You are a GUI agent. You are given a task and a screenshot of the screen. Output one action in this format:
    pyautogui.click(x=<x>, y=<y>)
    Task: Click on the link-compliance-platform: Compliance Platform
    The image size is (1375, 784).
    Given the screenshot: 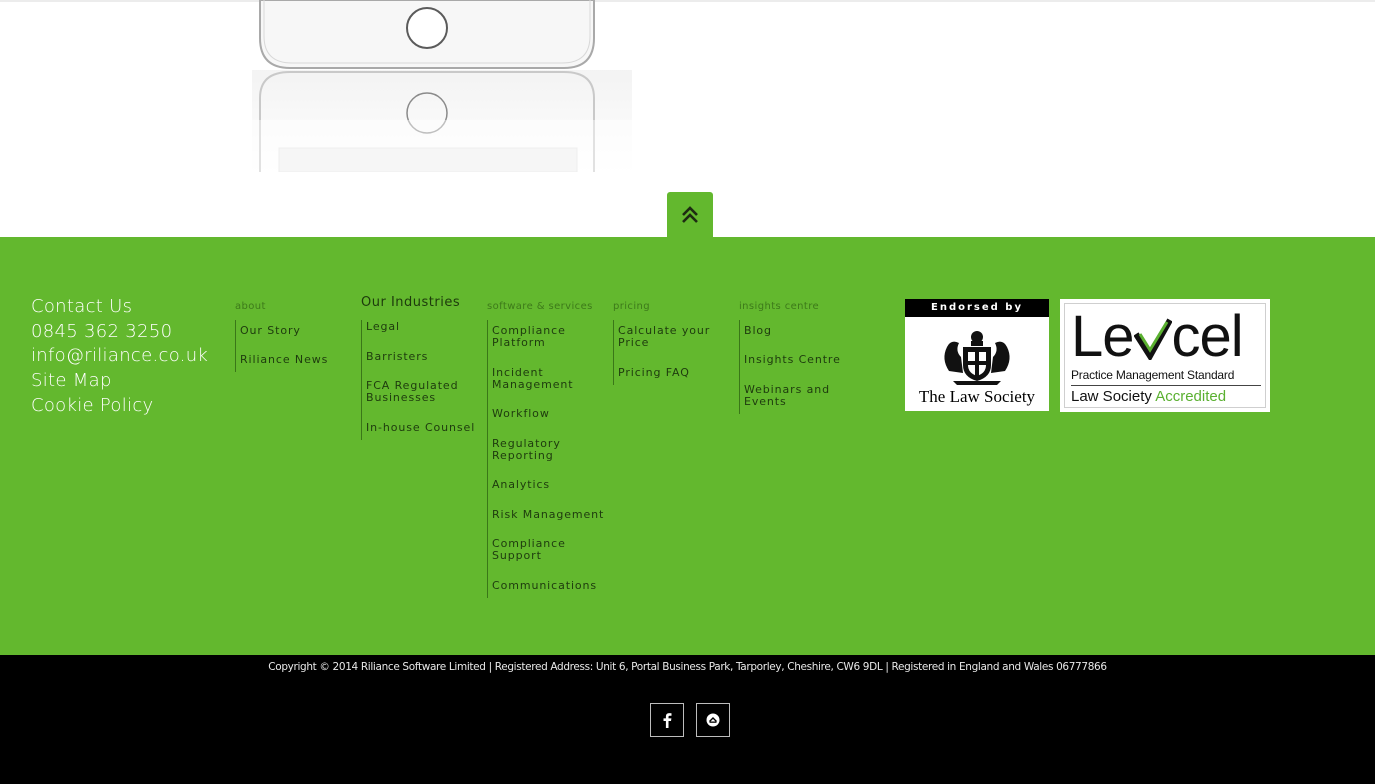 What is the action you would take?
    pyautogui.click(x=537, y=337)
    